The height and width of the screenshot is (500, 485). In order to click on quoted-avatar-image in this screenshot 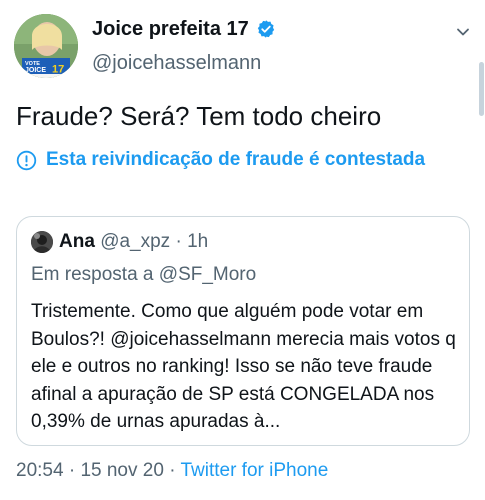, I will do `click(42, 242)`.